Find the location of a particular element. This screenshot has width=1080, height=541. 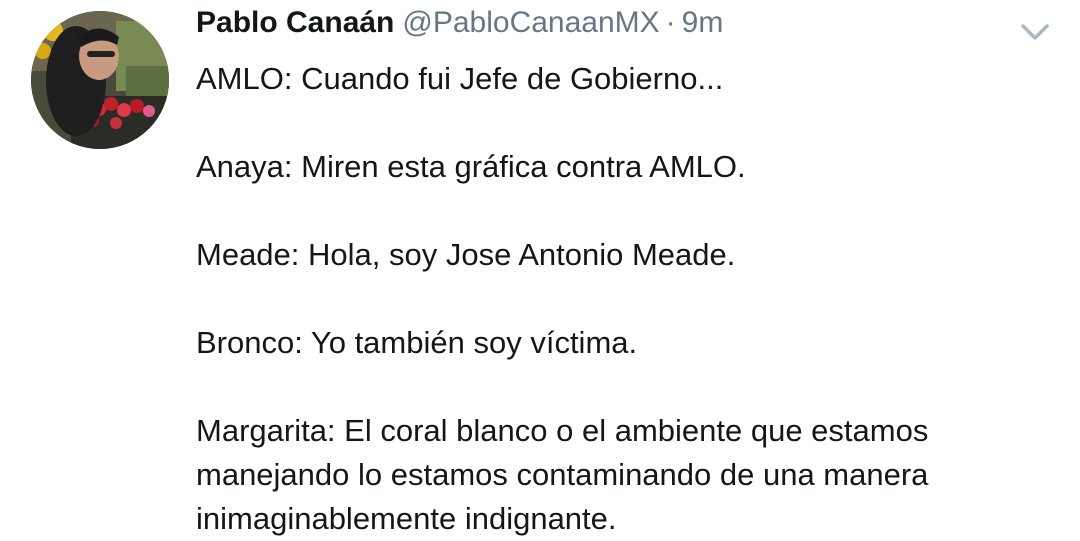

avatar is located at coordinates (100, 80).